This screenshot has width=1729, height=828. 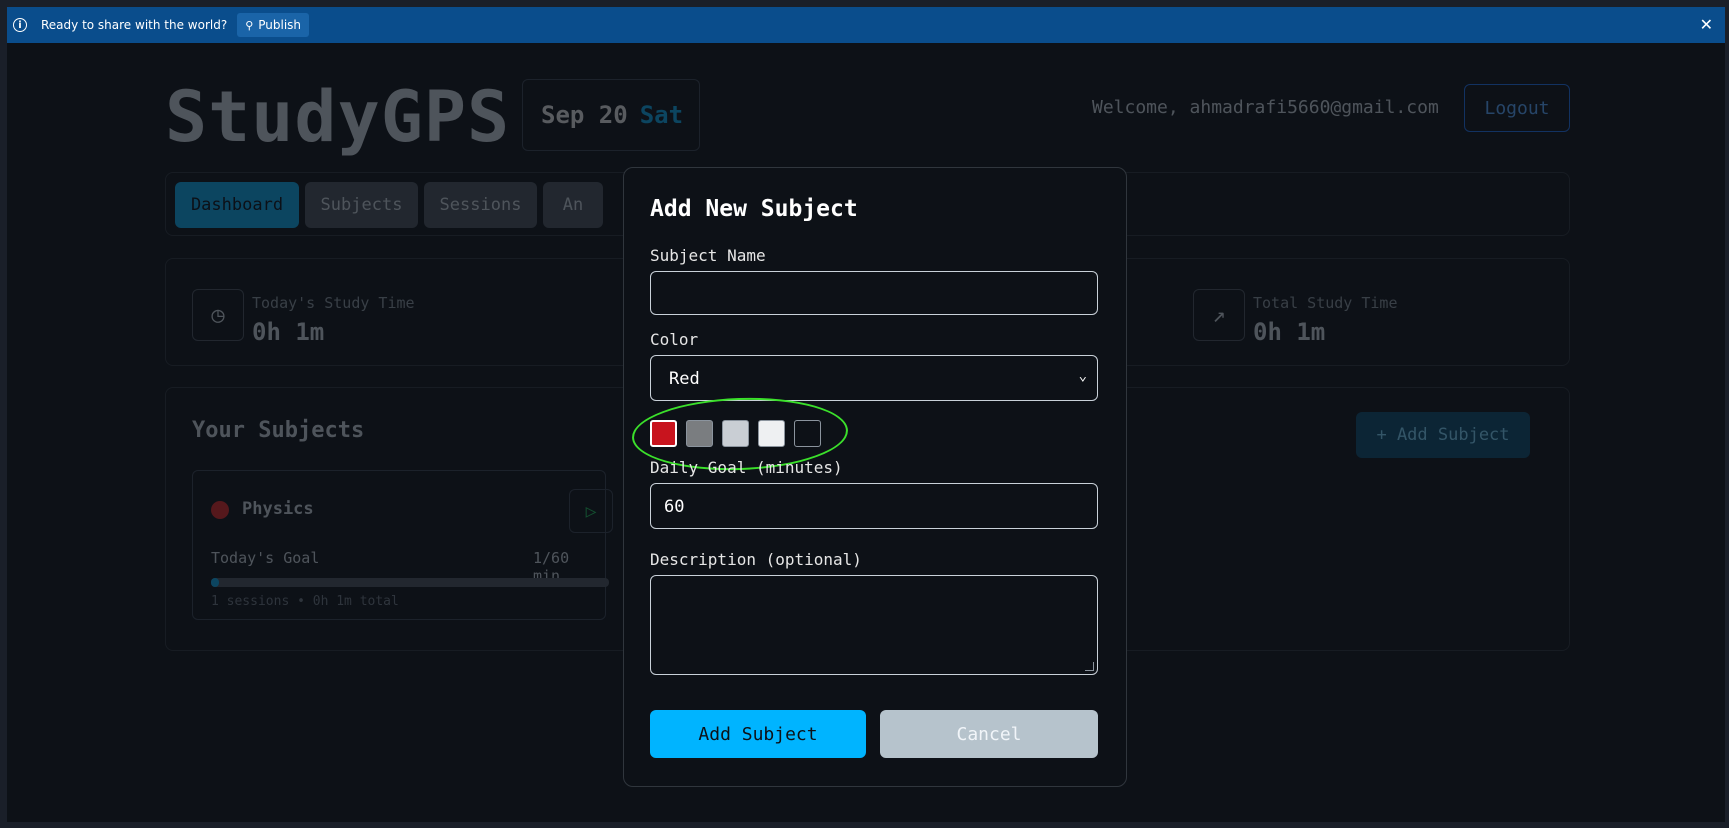 What do you see at coordinates (864, 3) in the screenshot?
I see `window-frame-top` at bounding box center [864, 3].